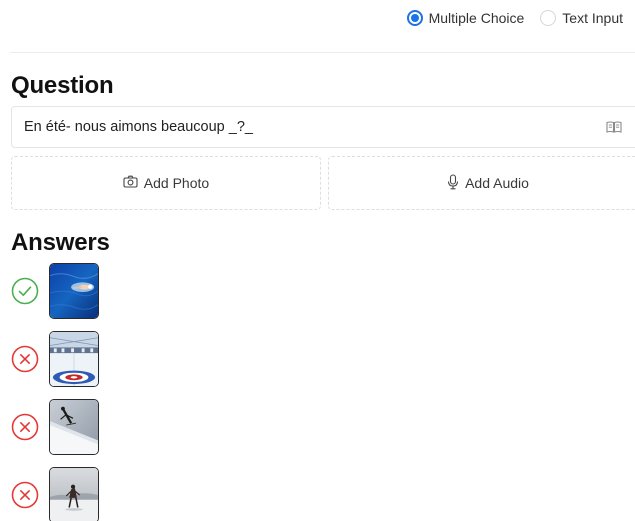 Image resolution: width=635 pixels, height=521 pixels. Describe the element at coordinates (62, 85) in the screenshot. I see `question-heading: Question` at that location.